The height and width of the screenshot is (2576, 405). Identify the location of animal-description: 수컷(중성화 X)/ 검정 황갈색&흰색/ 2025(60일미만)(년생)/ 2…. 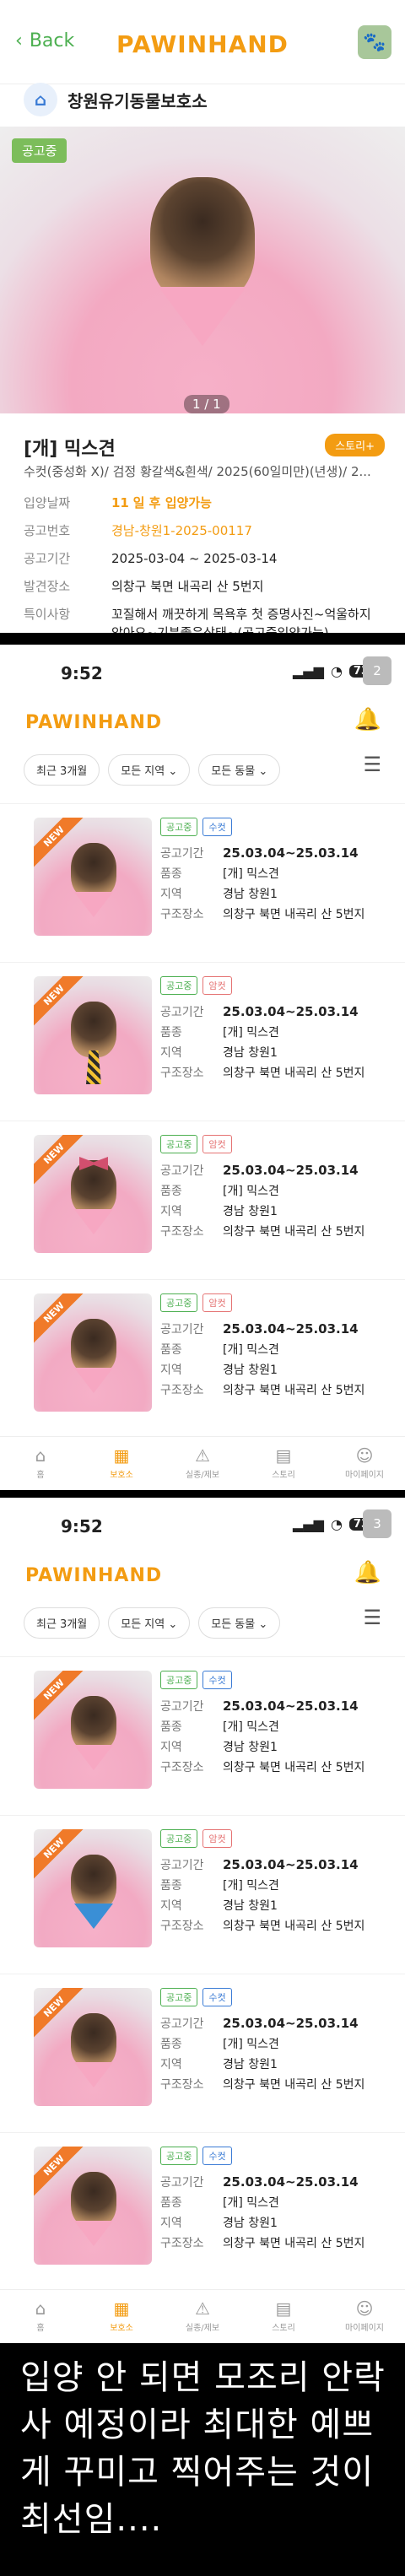
(197, 472).